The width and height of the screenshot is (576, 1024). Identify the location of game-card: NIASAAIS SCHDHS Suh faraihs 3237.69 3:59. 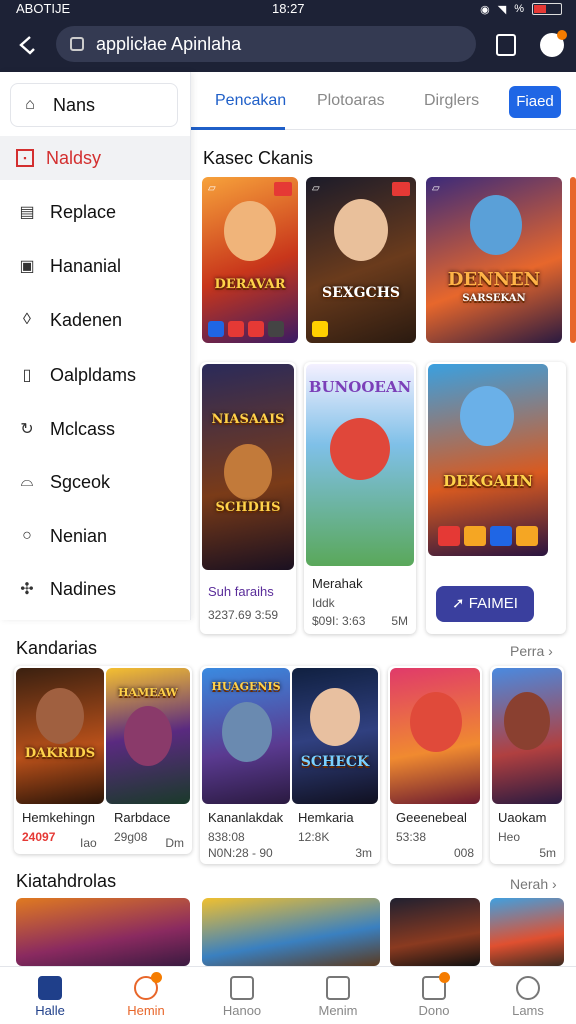
(248, 498).